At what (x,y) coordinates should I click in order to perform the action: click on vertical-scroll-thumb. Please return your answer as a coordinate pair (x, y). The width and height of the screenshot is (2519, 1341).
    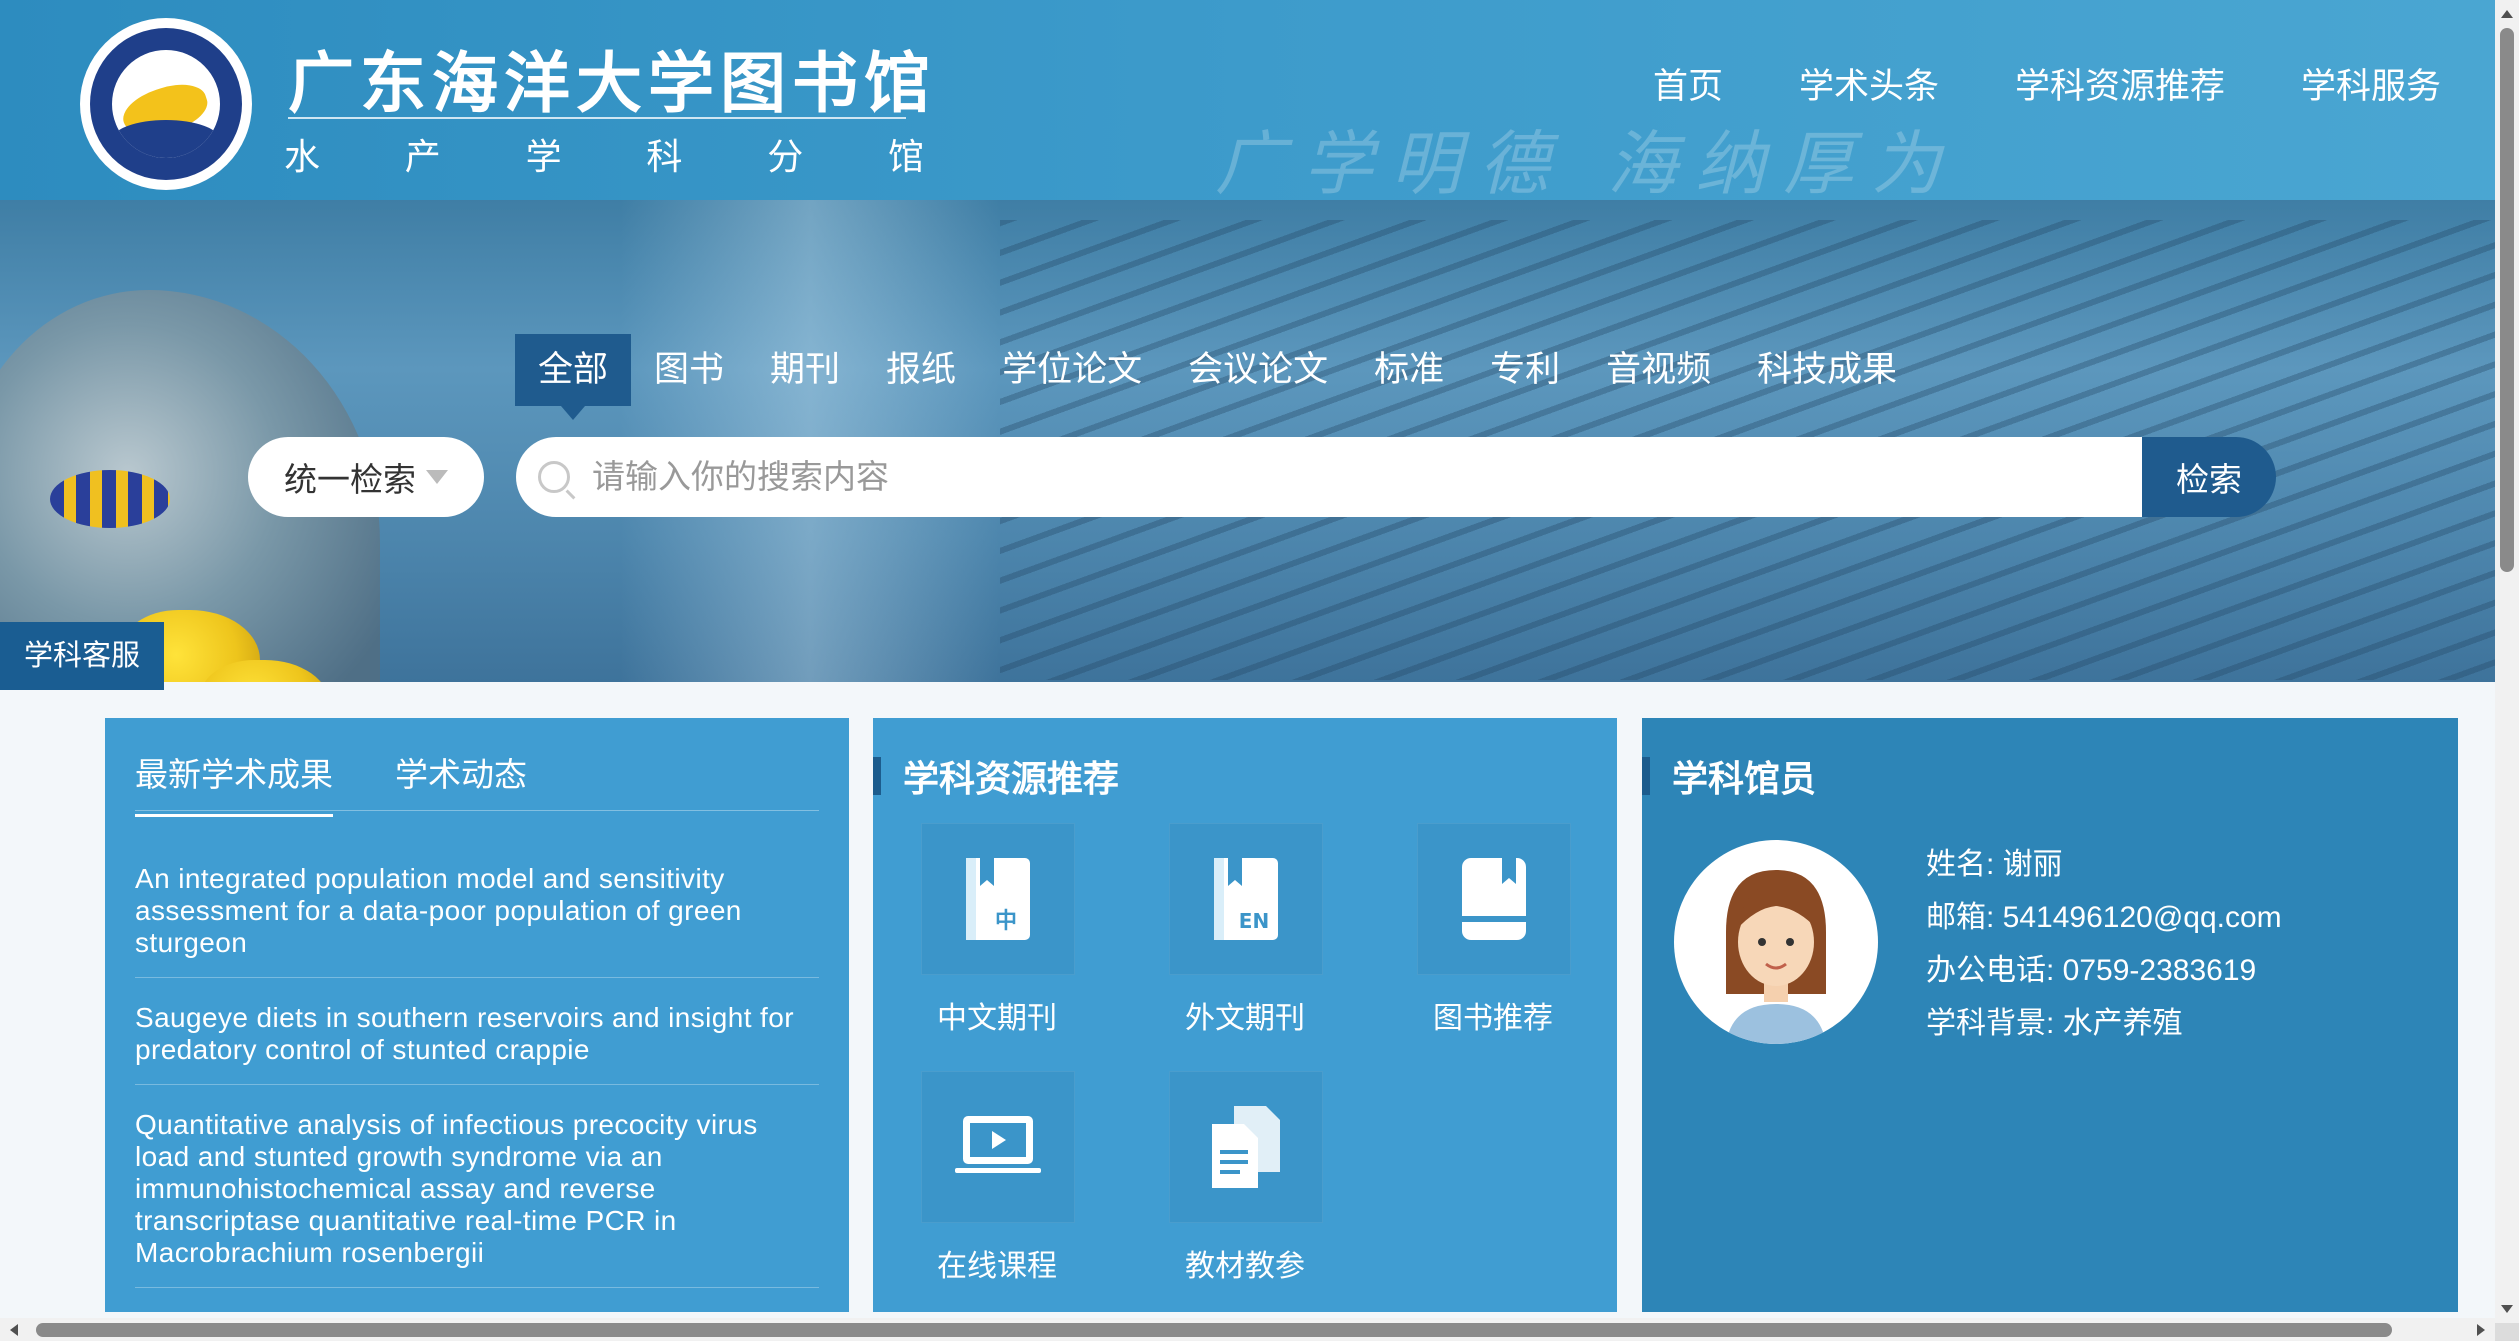
    Looking at the image, I should click on (2507, 300).